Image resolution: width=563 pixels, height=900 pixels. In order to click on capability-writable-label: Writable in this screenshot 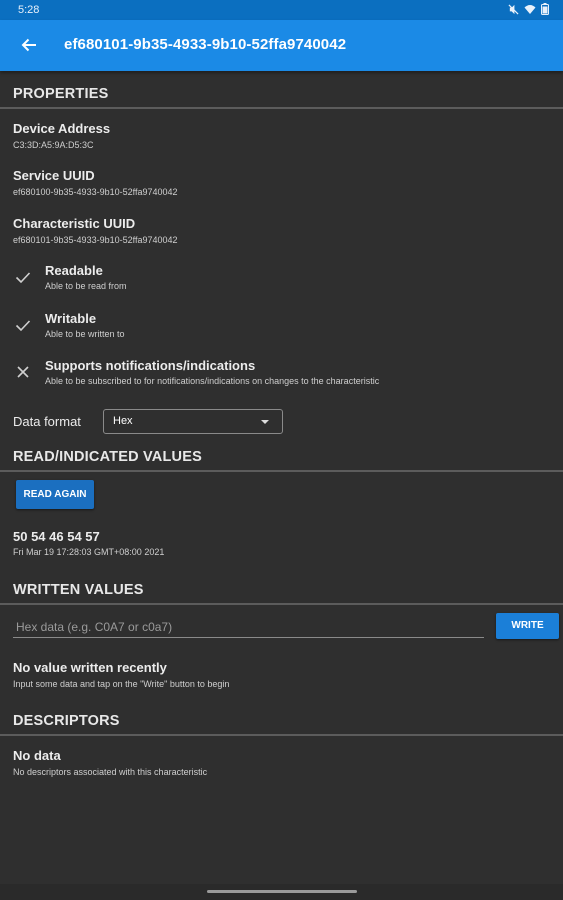, I will do `click(71, 318)`.